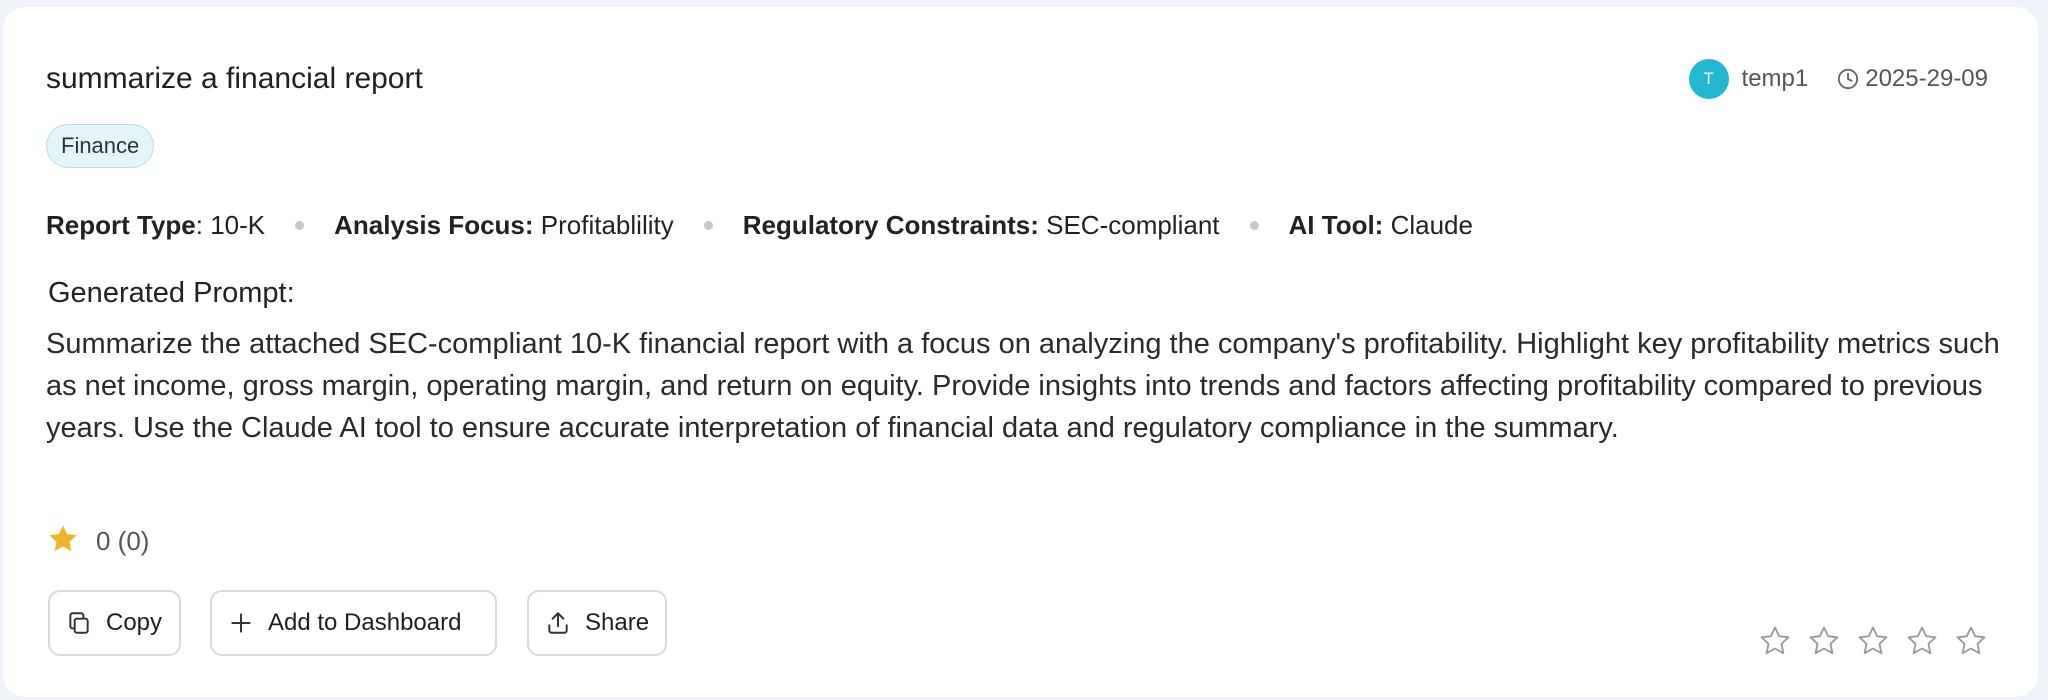 The image size is (2048, 700). What do you see at coordinates (203, 225) in the screenshot?
I see `param-sep: :` at bounding box center [203, 225].